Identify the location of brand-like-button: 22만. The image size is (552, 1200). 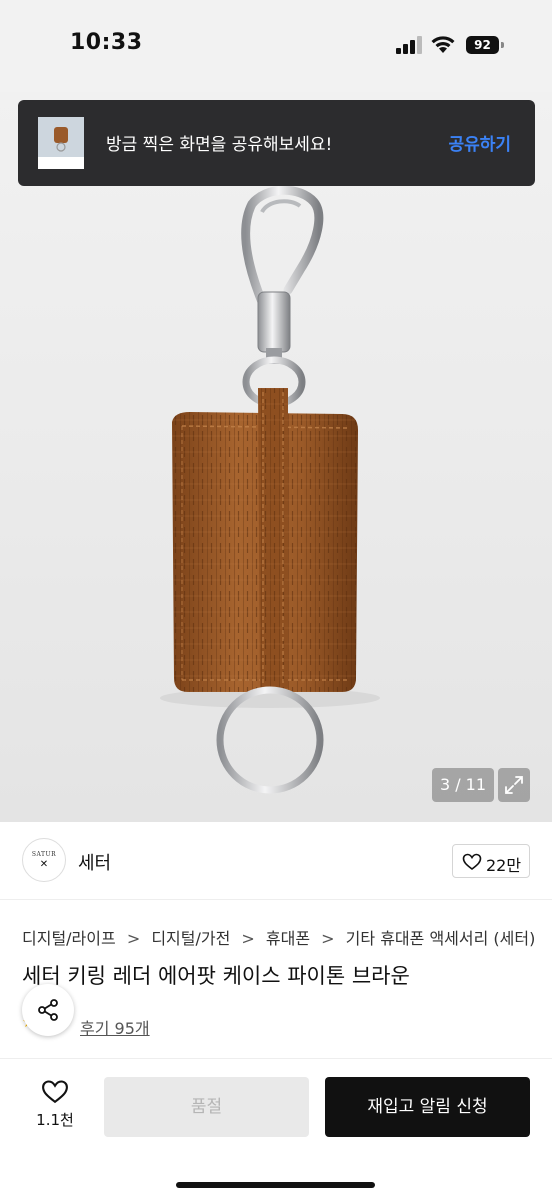
(491, 861).